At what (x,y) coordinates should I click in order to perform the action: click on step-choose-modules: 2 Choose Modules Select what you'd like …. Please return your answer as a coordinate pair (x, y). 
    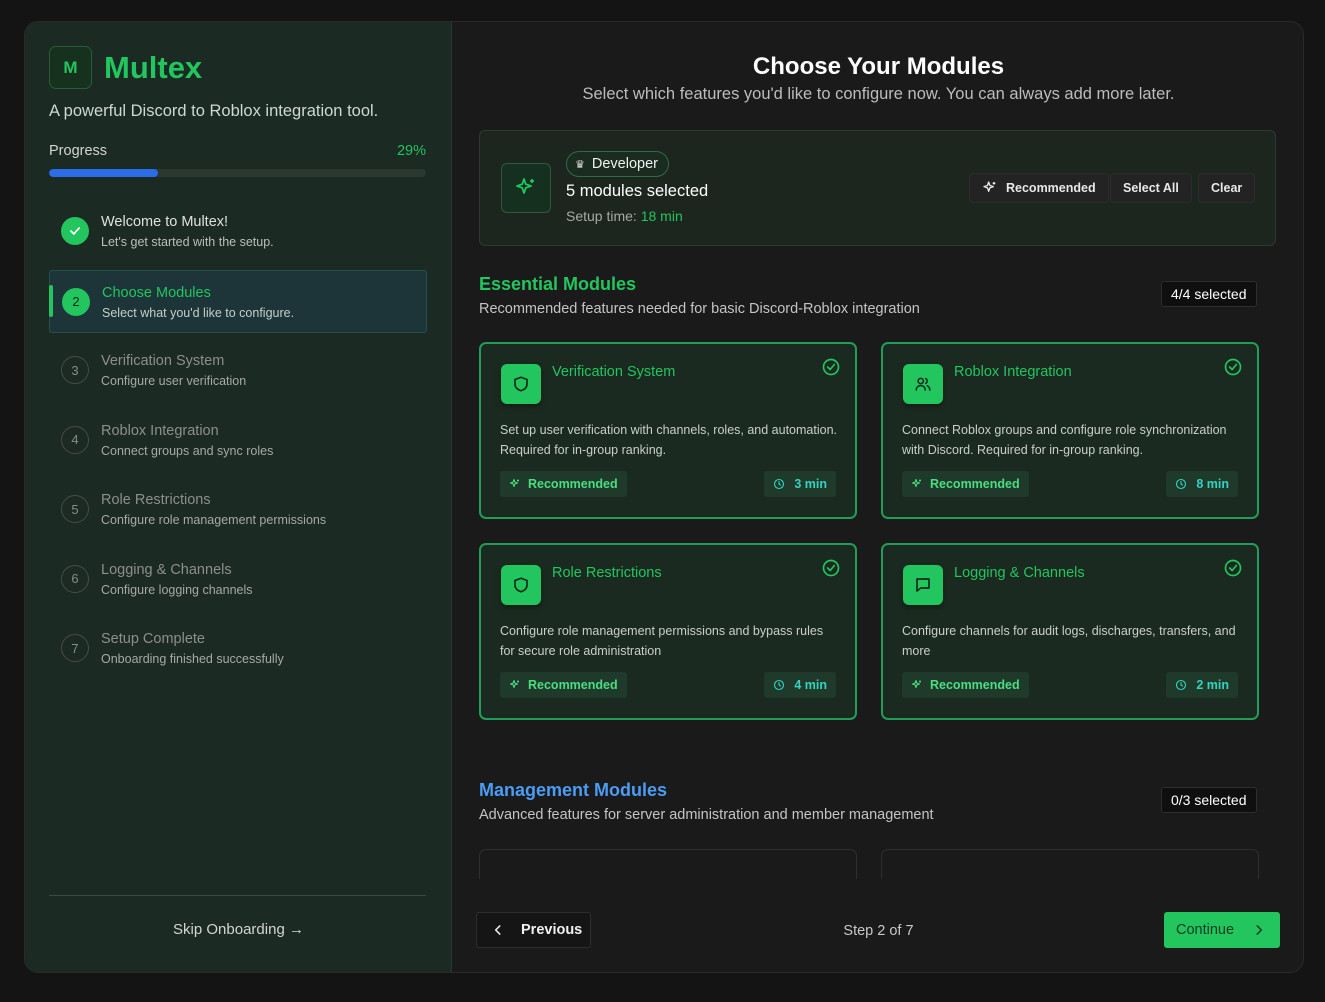
    Looking at the image, I should click on (238, 301).